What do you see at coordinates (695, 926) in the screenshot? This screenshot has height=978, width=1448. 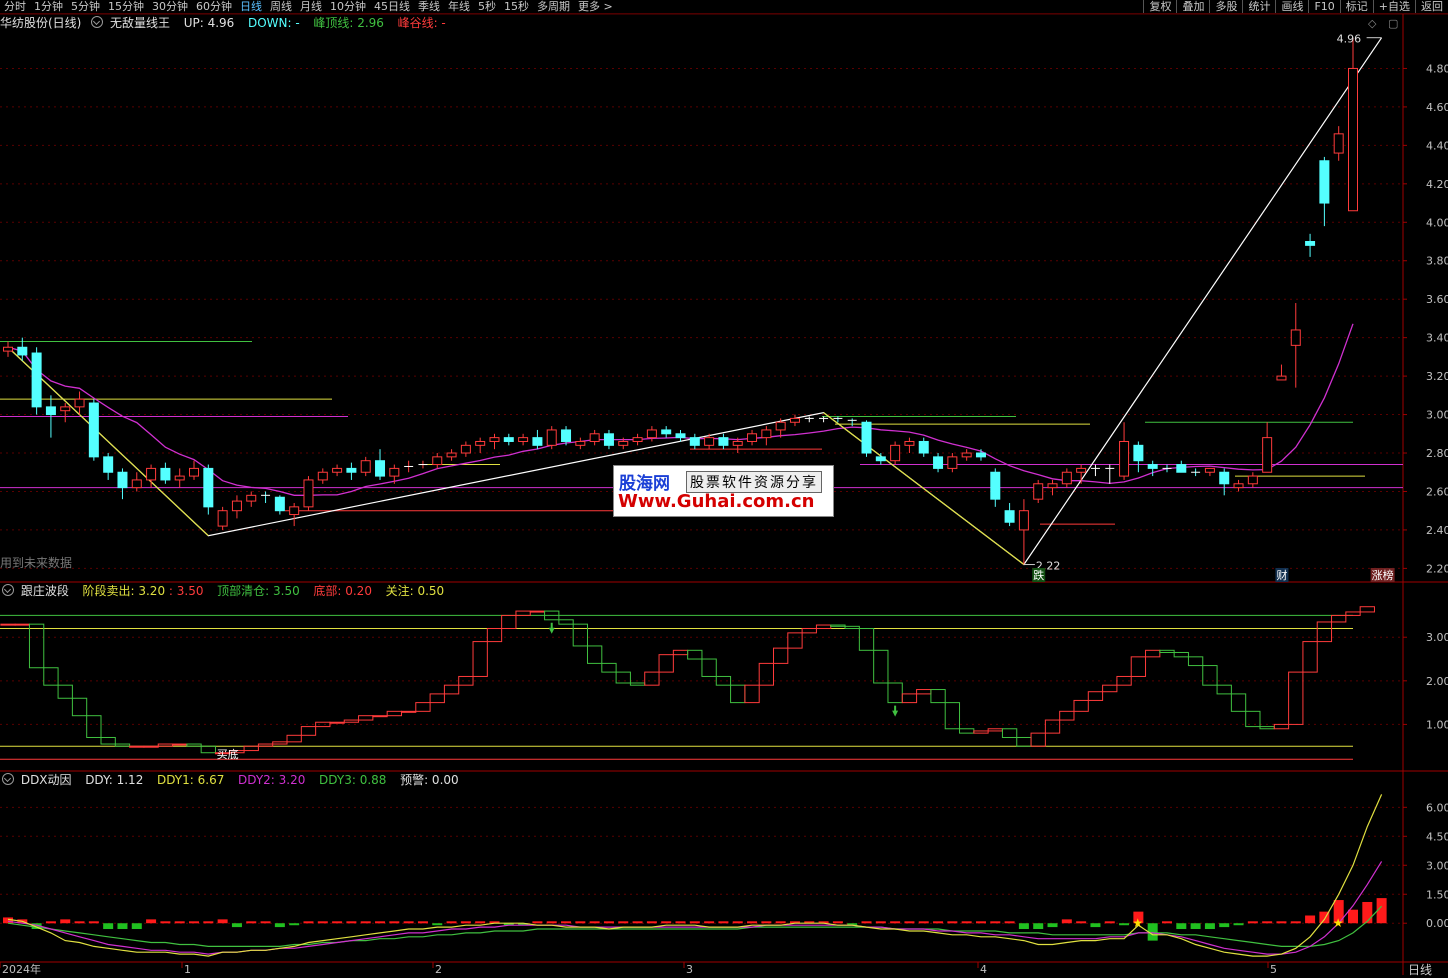 I see `ddy3-line` at bounding box center [695, 926].